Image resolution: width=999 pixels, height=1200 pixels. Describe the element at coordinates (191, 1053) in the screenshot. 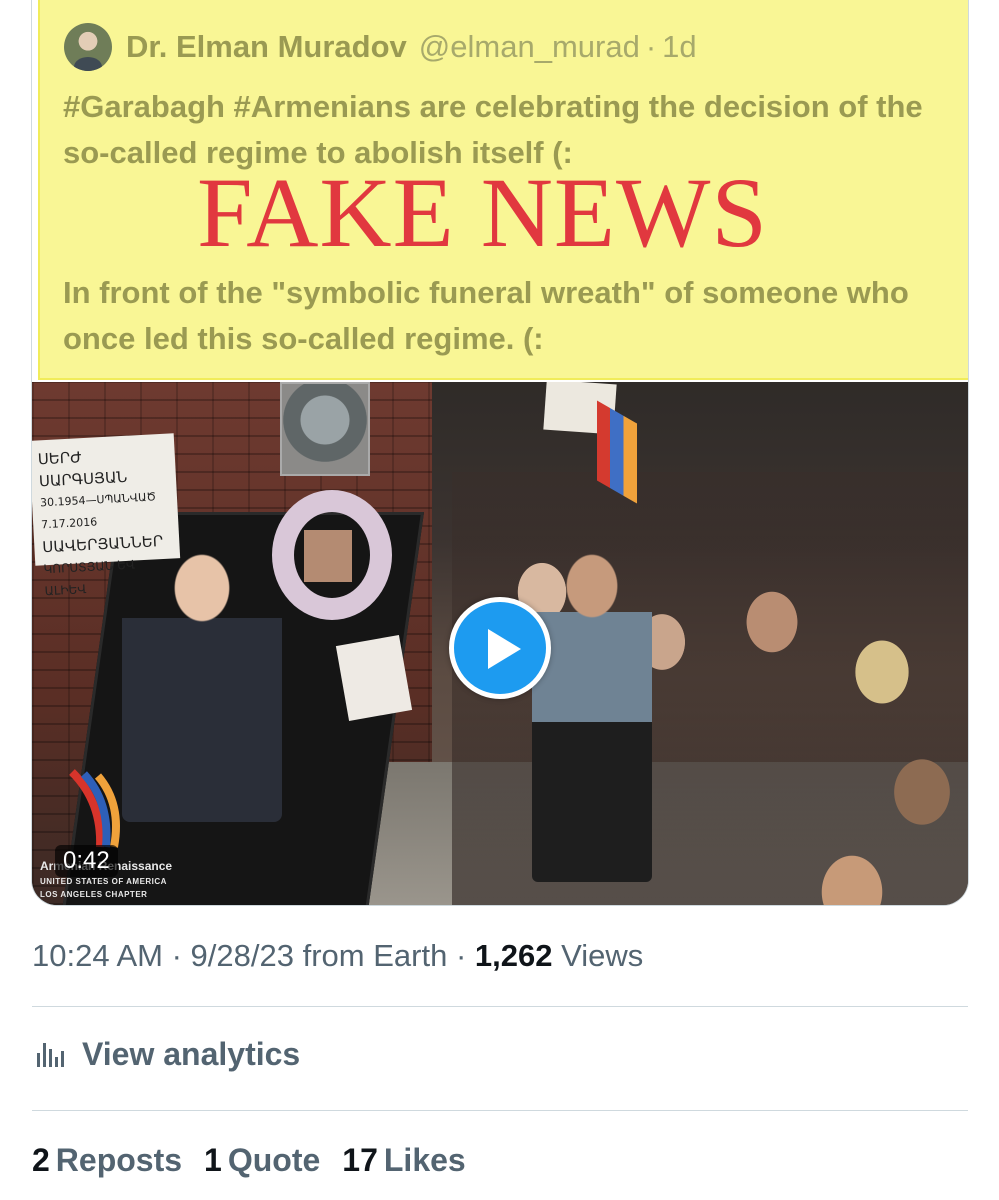

I see `view-analytics-label: View analytics` at that location.